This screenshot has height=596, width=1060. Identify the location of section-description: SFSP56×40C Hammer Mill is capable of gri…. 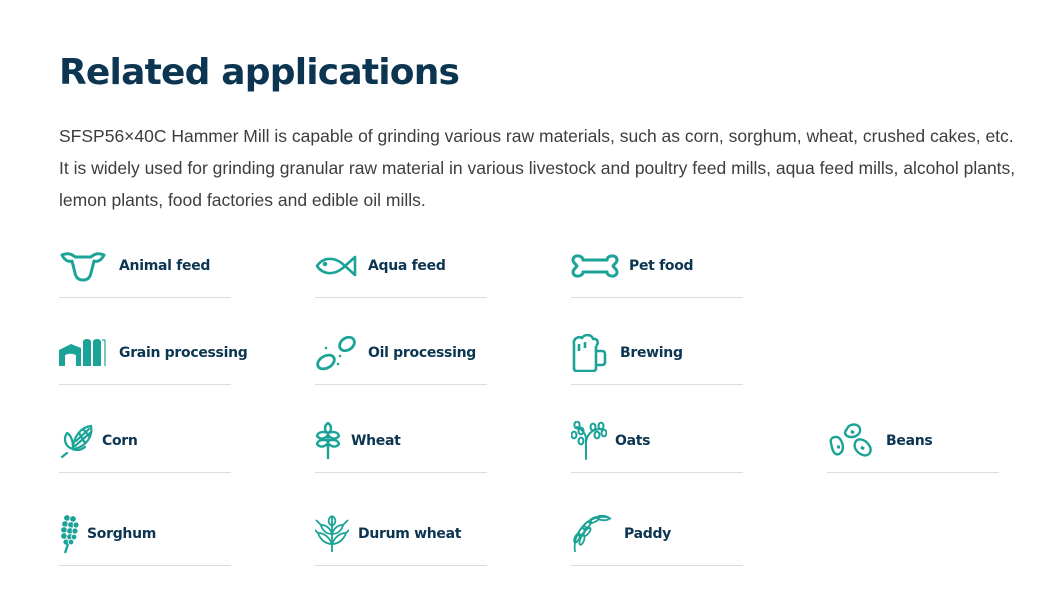
(537, 168).